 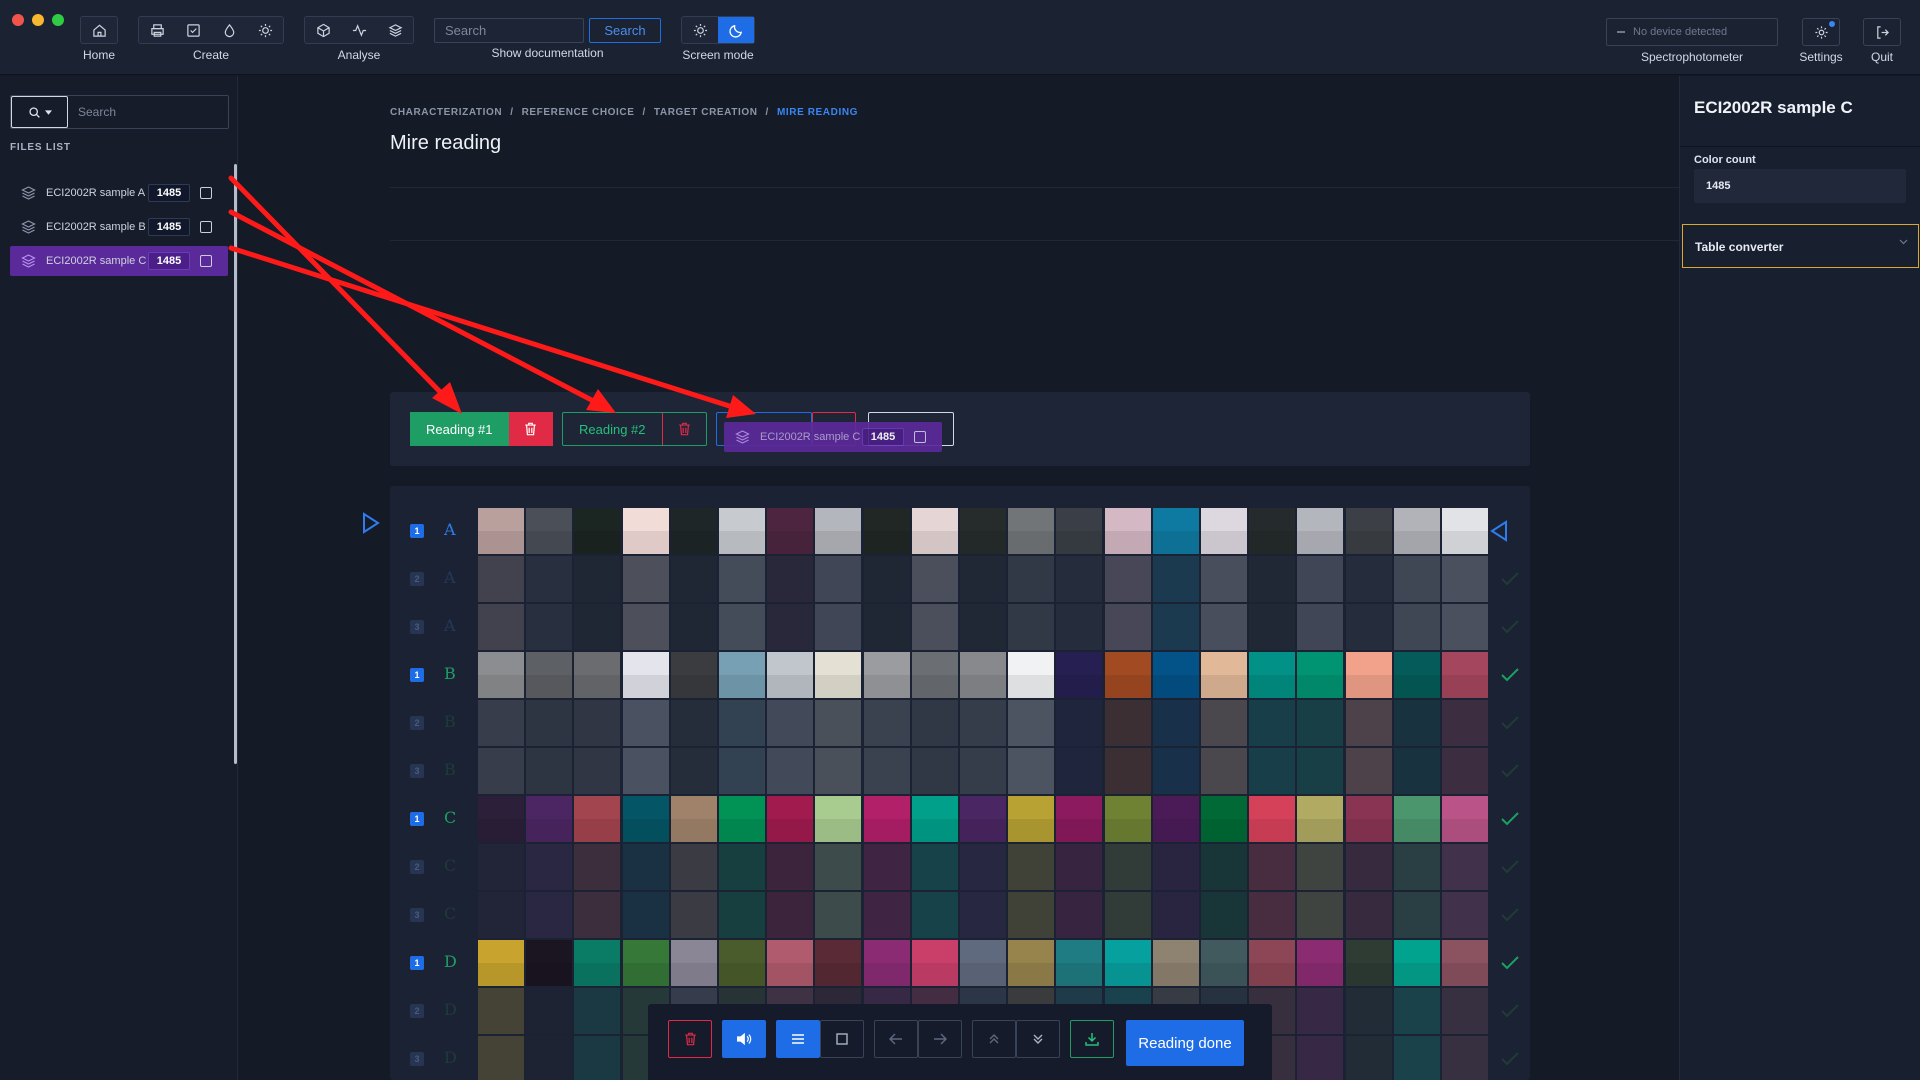 I want to click on sound-button, so click(x=744, y=1039).